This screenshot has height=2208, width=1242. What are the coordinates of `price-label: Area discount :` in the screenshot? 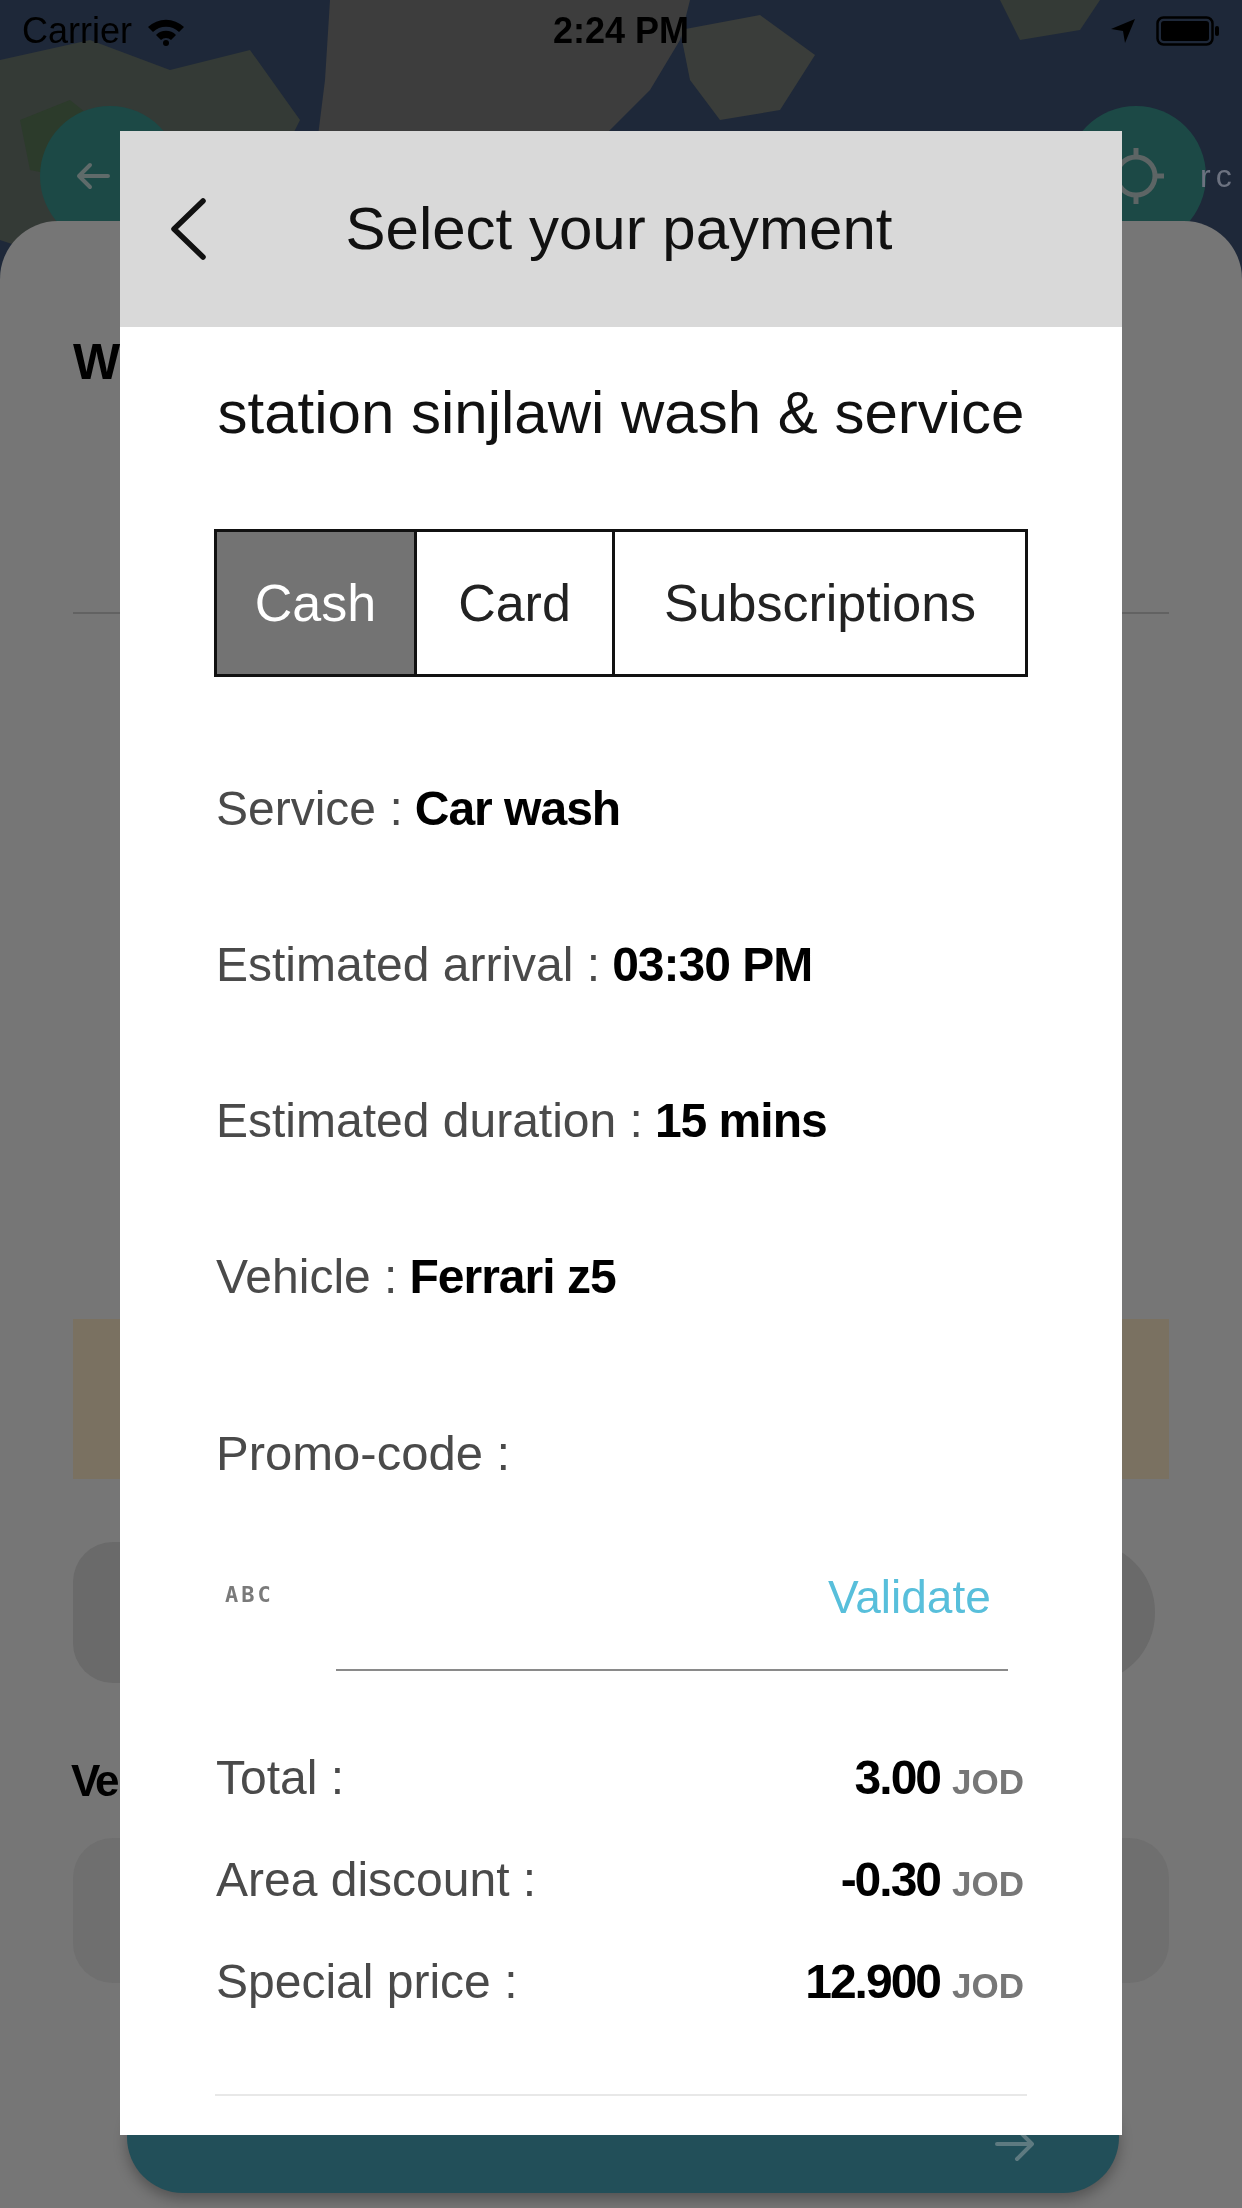 It's located at (376, 1879).